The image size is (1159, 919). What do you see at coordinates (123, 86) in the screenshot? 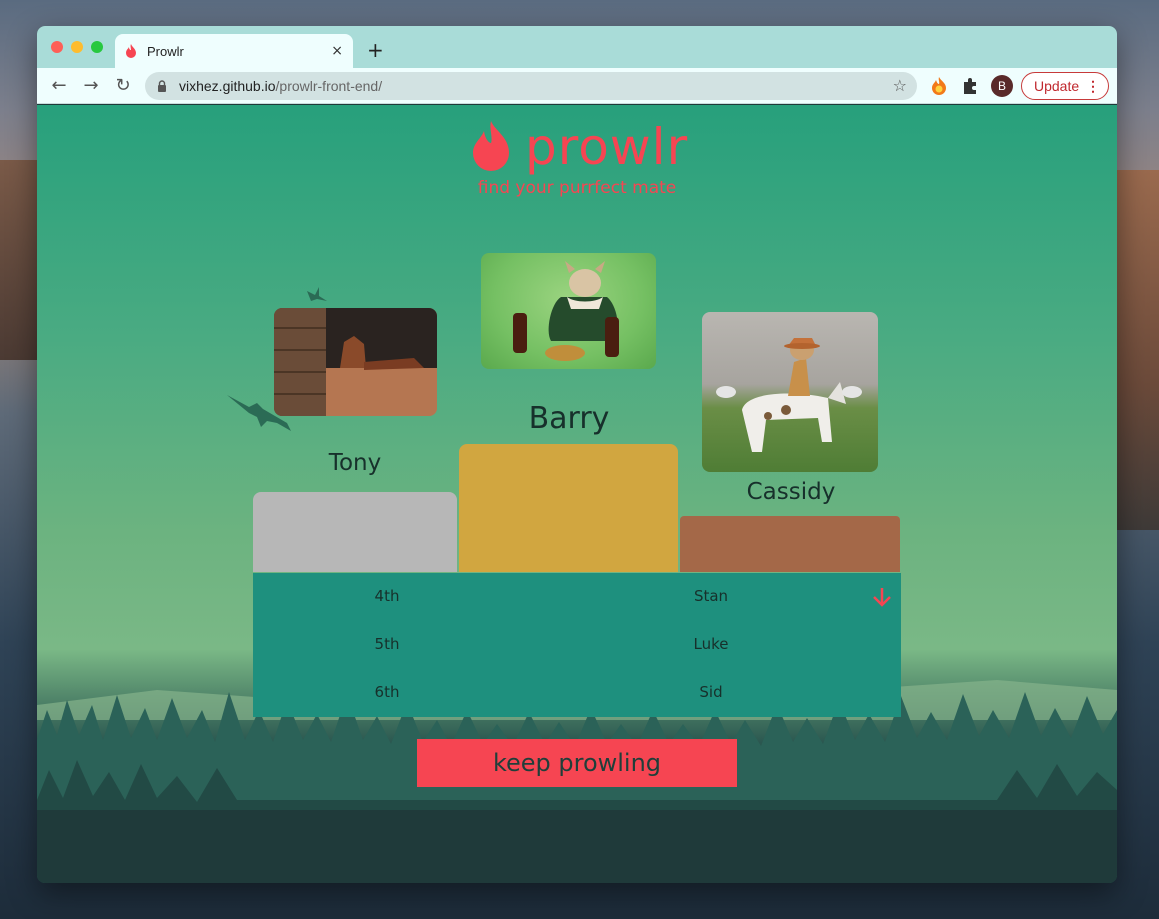
I see `reload-icon: ↻` at bounding box center [123, 86].